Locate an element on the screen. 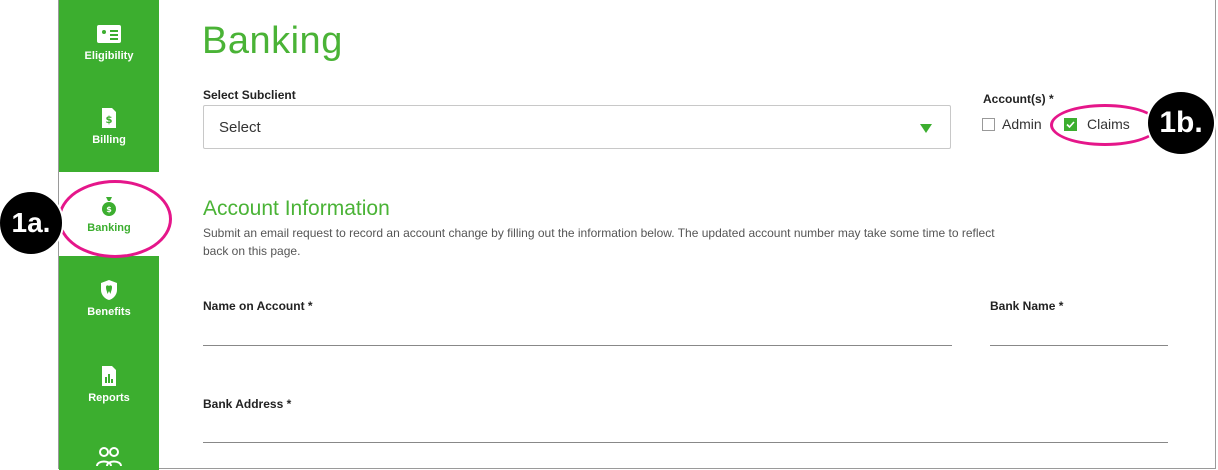 Image resolution: width=1218 pixels, height=470 pixels. sidebar-item-users is located at coordinates (109, 450).